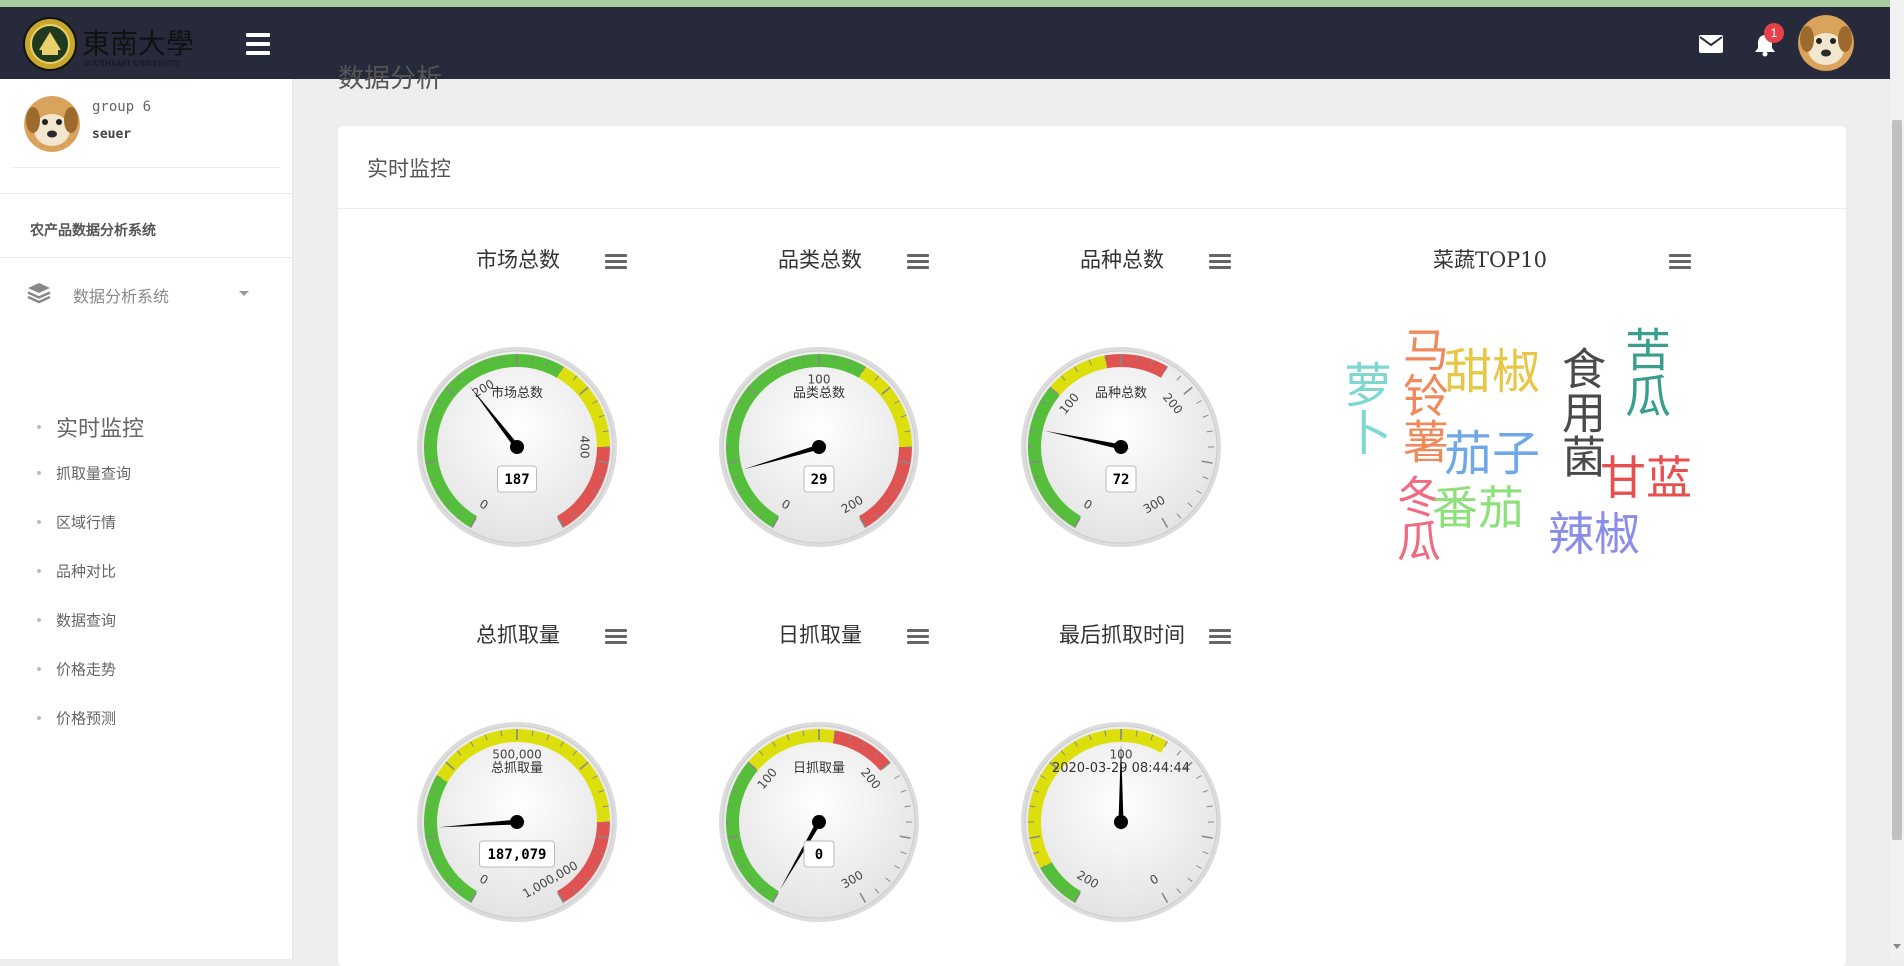 The height and width of the screenshot is (966, 1904). What do you see at coordinates (86, 522) in the screenshot?
I see `sidebar-item-label: 区域行情` at bounding box center [86, 522].